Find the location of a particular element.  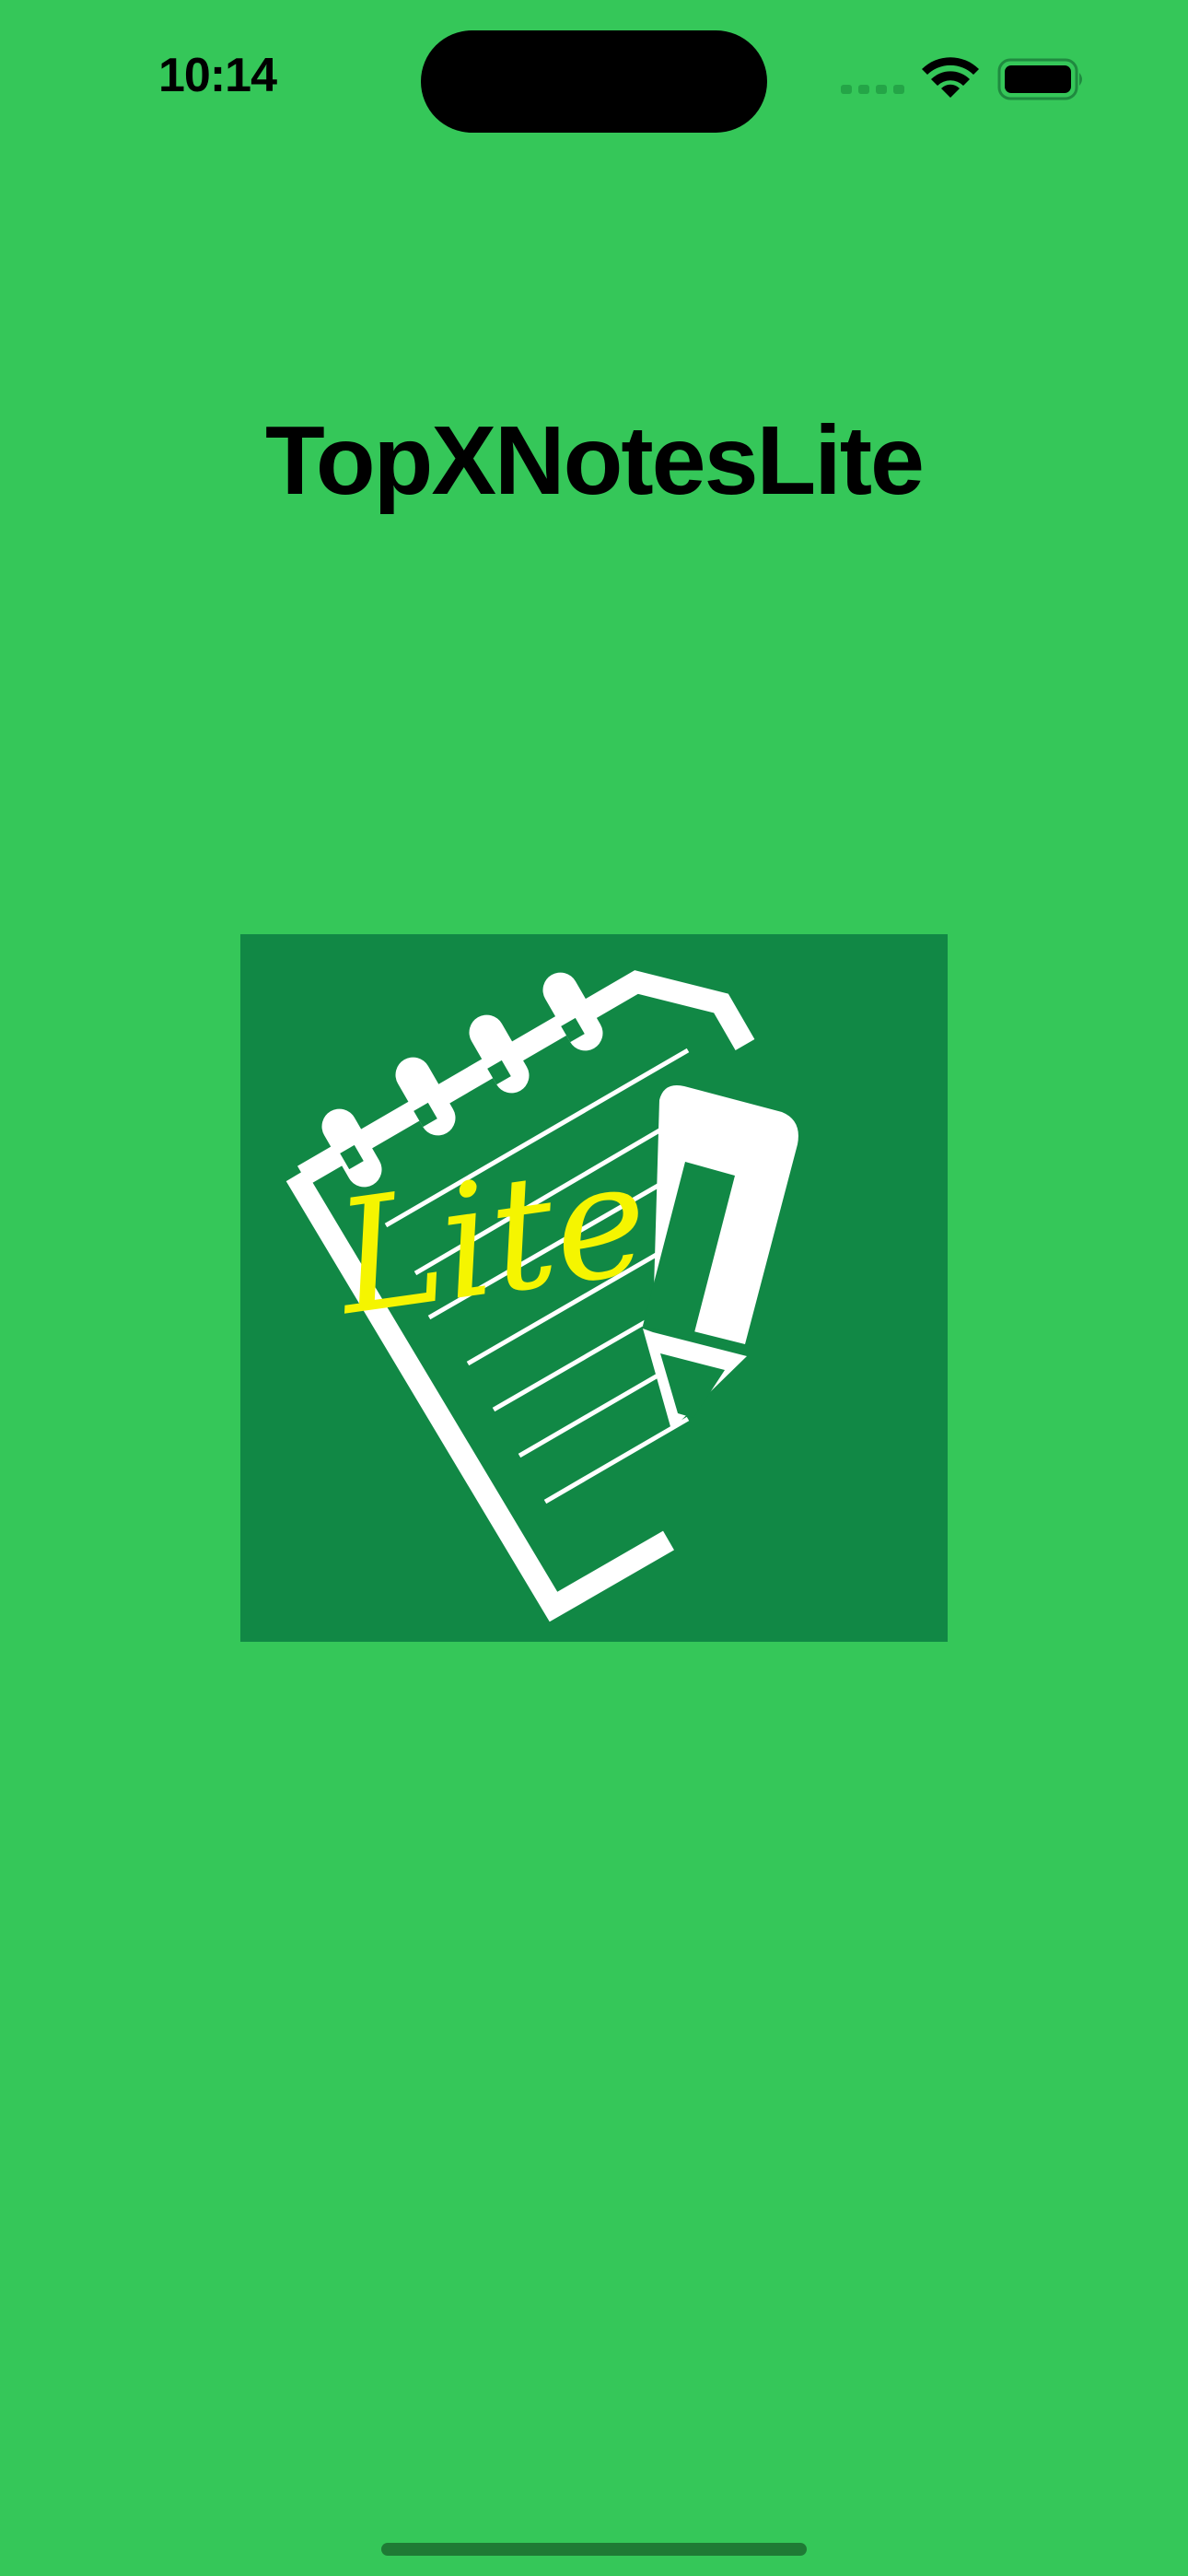

home-indicator is located at coordinates (594, 2549).